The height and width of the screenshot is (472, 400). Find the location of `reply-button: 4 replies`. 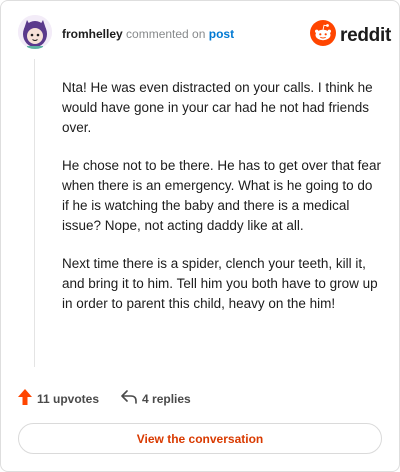

reply-button: 4 replies is located at coordinates (156, 398).